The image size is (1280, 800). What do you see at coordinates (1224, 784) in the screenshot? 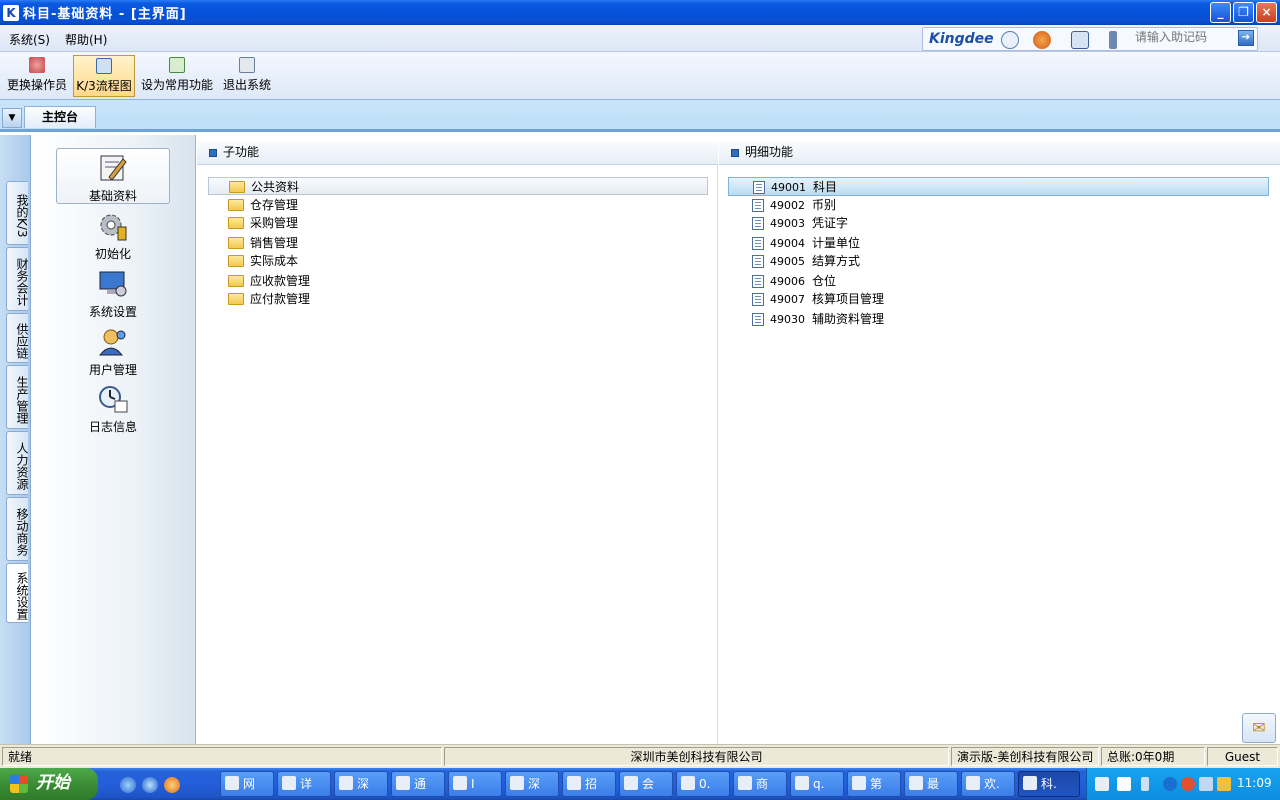
I see `update-icon` at bounding box center [1224, 784].